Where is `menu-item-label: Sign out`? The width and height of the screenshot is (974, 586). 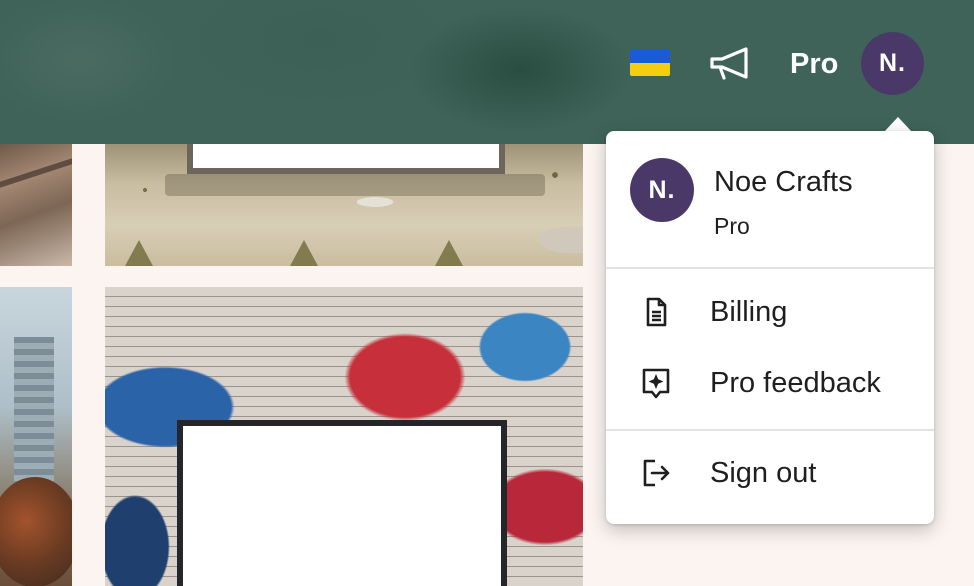 menu-item-label: Sign out is located at coordinates (763, 473).